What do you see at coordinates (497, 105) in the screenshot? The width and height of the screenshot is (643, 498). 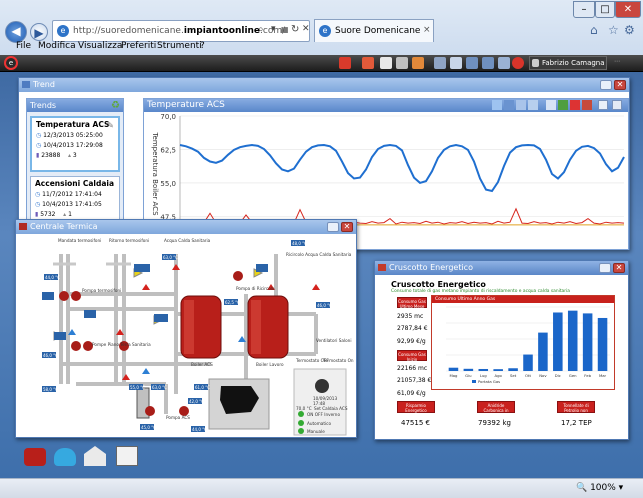 I see `pan-icon` at bounding box center [497, 105].